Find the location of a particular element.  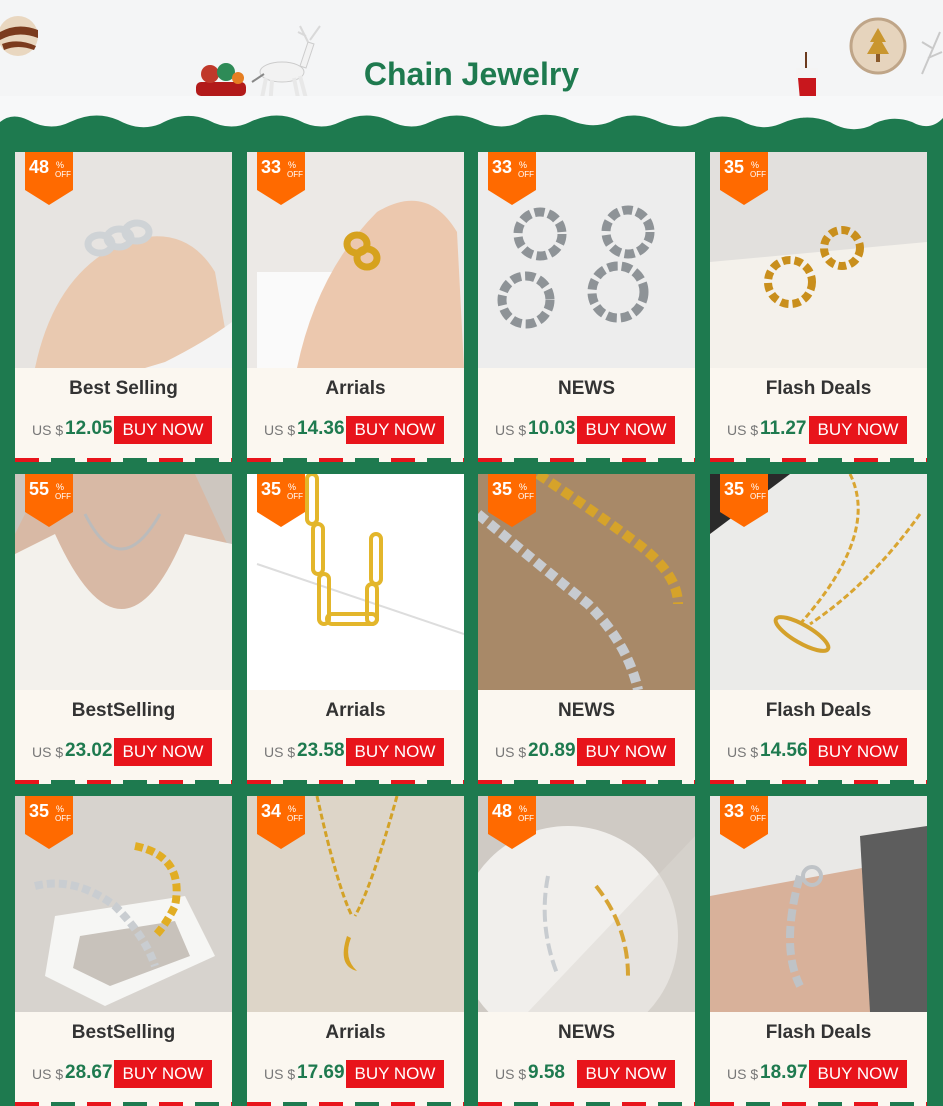

price-amount: 17.69 is located at coordinates (321, 1072).